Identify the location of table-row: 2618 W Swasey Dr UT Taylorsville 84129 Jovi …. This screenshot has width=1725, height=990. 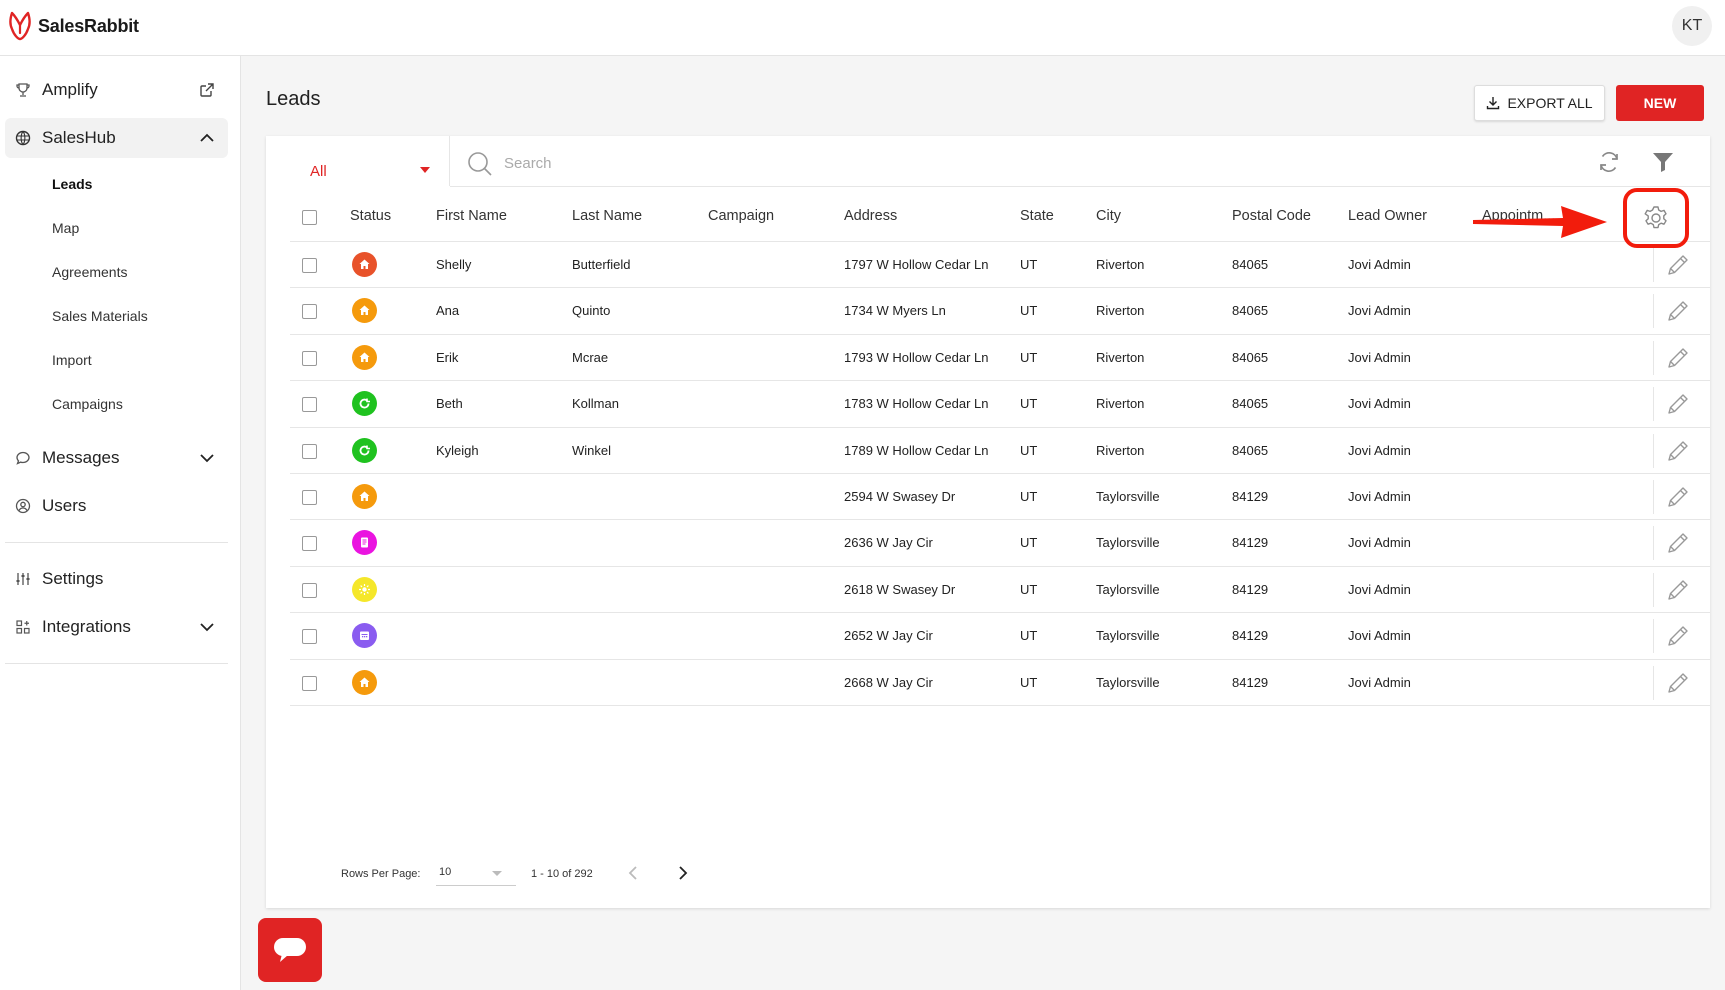
(1000, 590).